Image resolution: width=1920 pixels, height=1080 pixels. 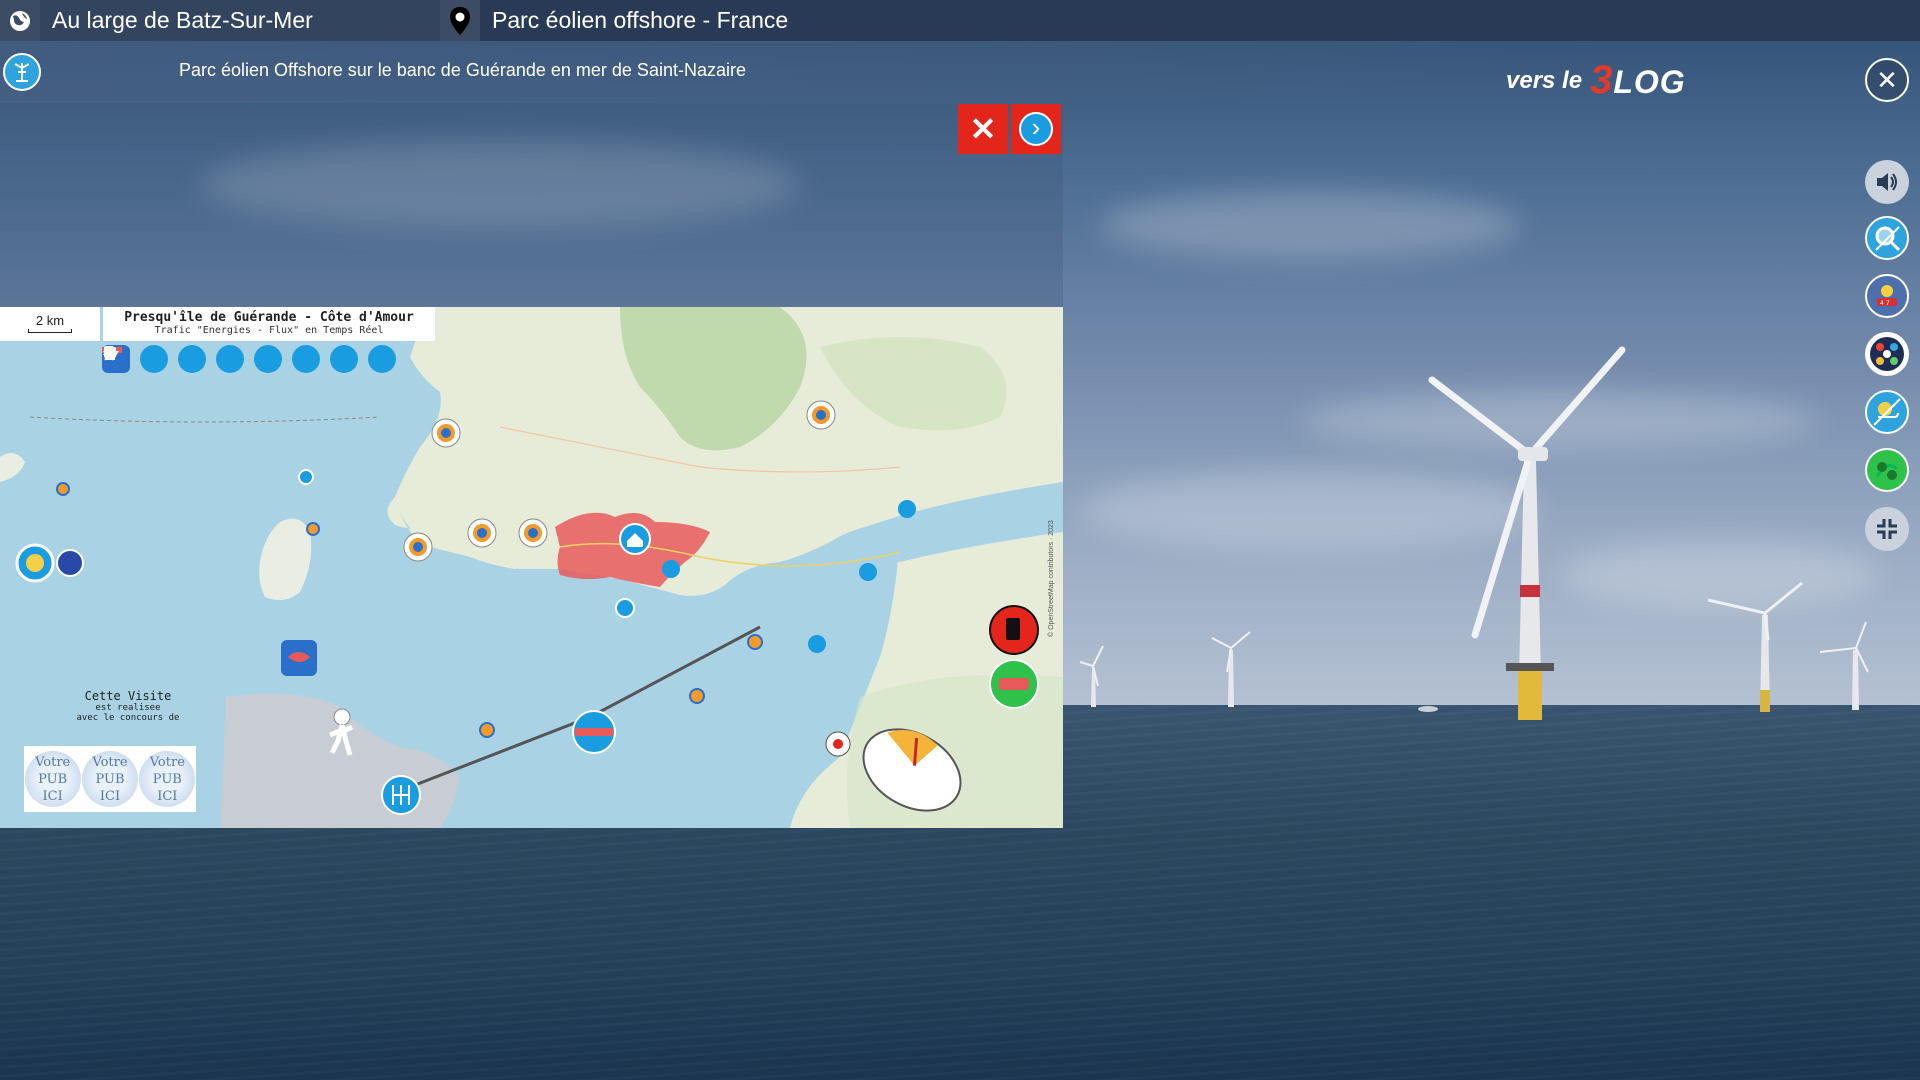 I want to click on route-green-icon, so click(x=1887, y=471).